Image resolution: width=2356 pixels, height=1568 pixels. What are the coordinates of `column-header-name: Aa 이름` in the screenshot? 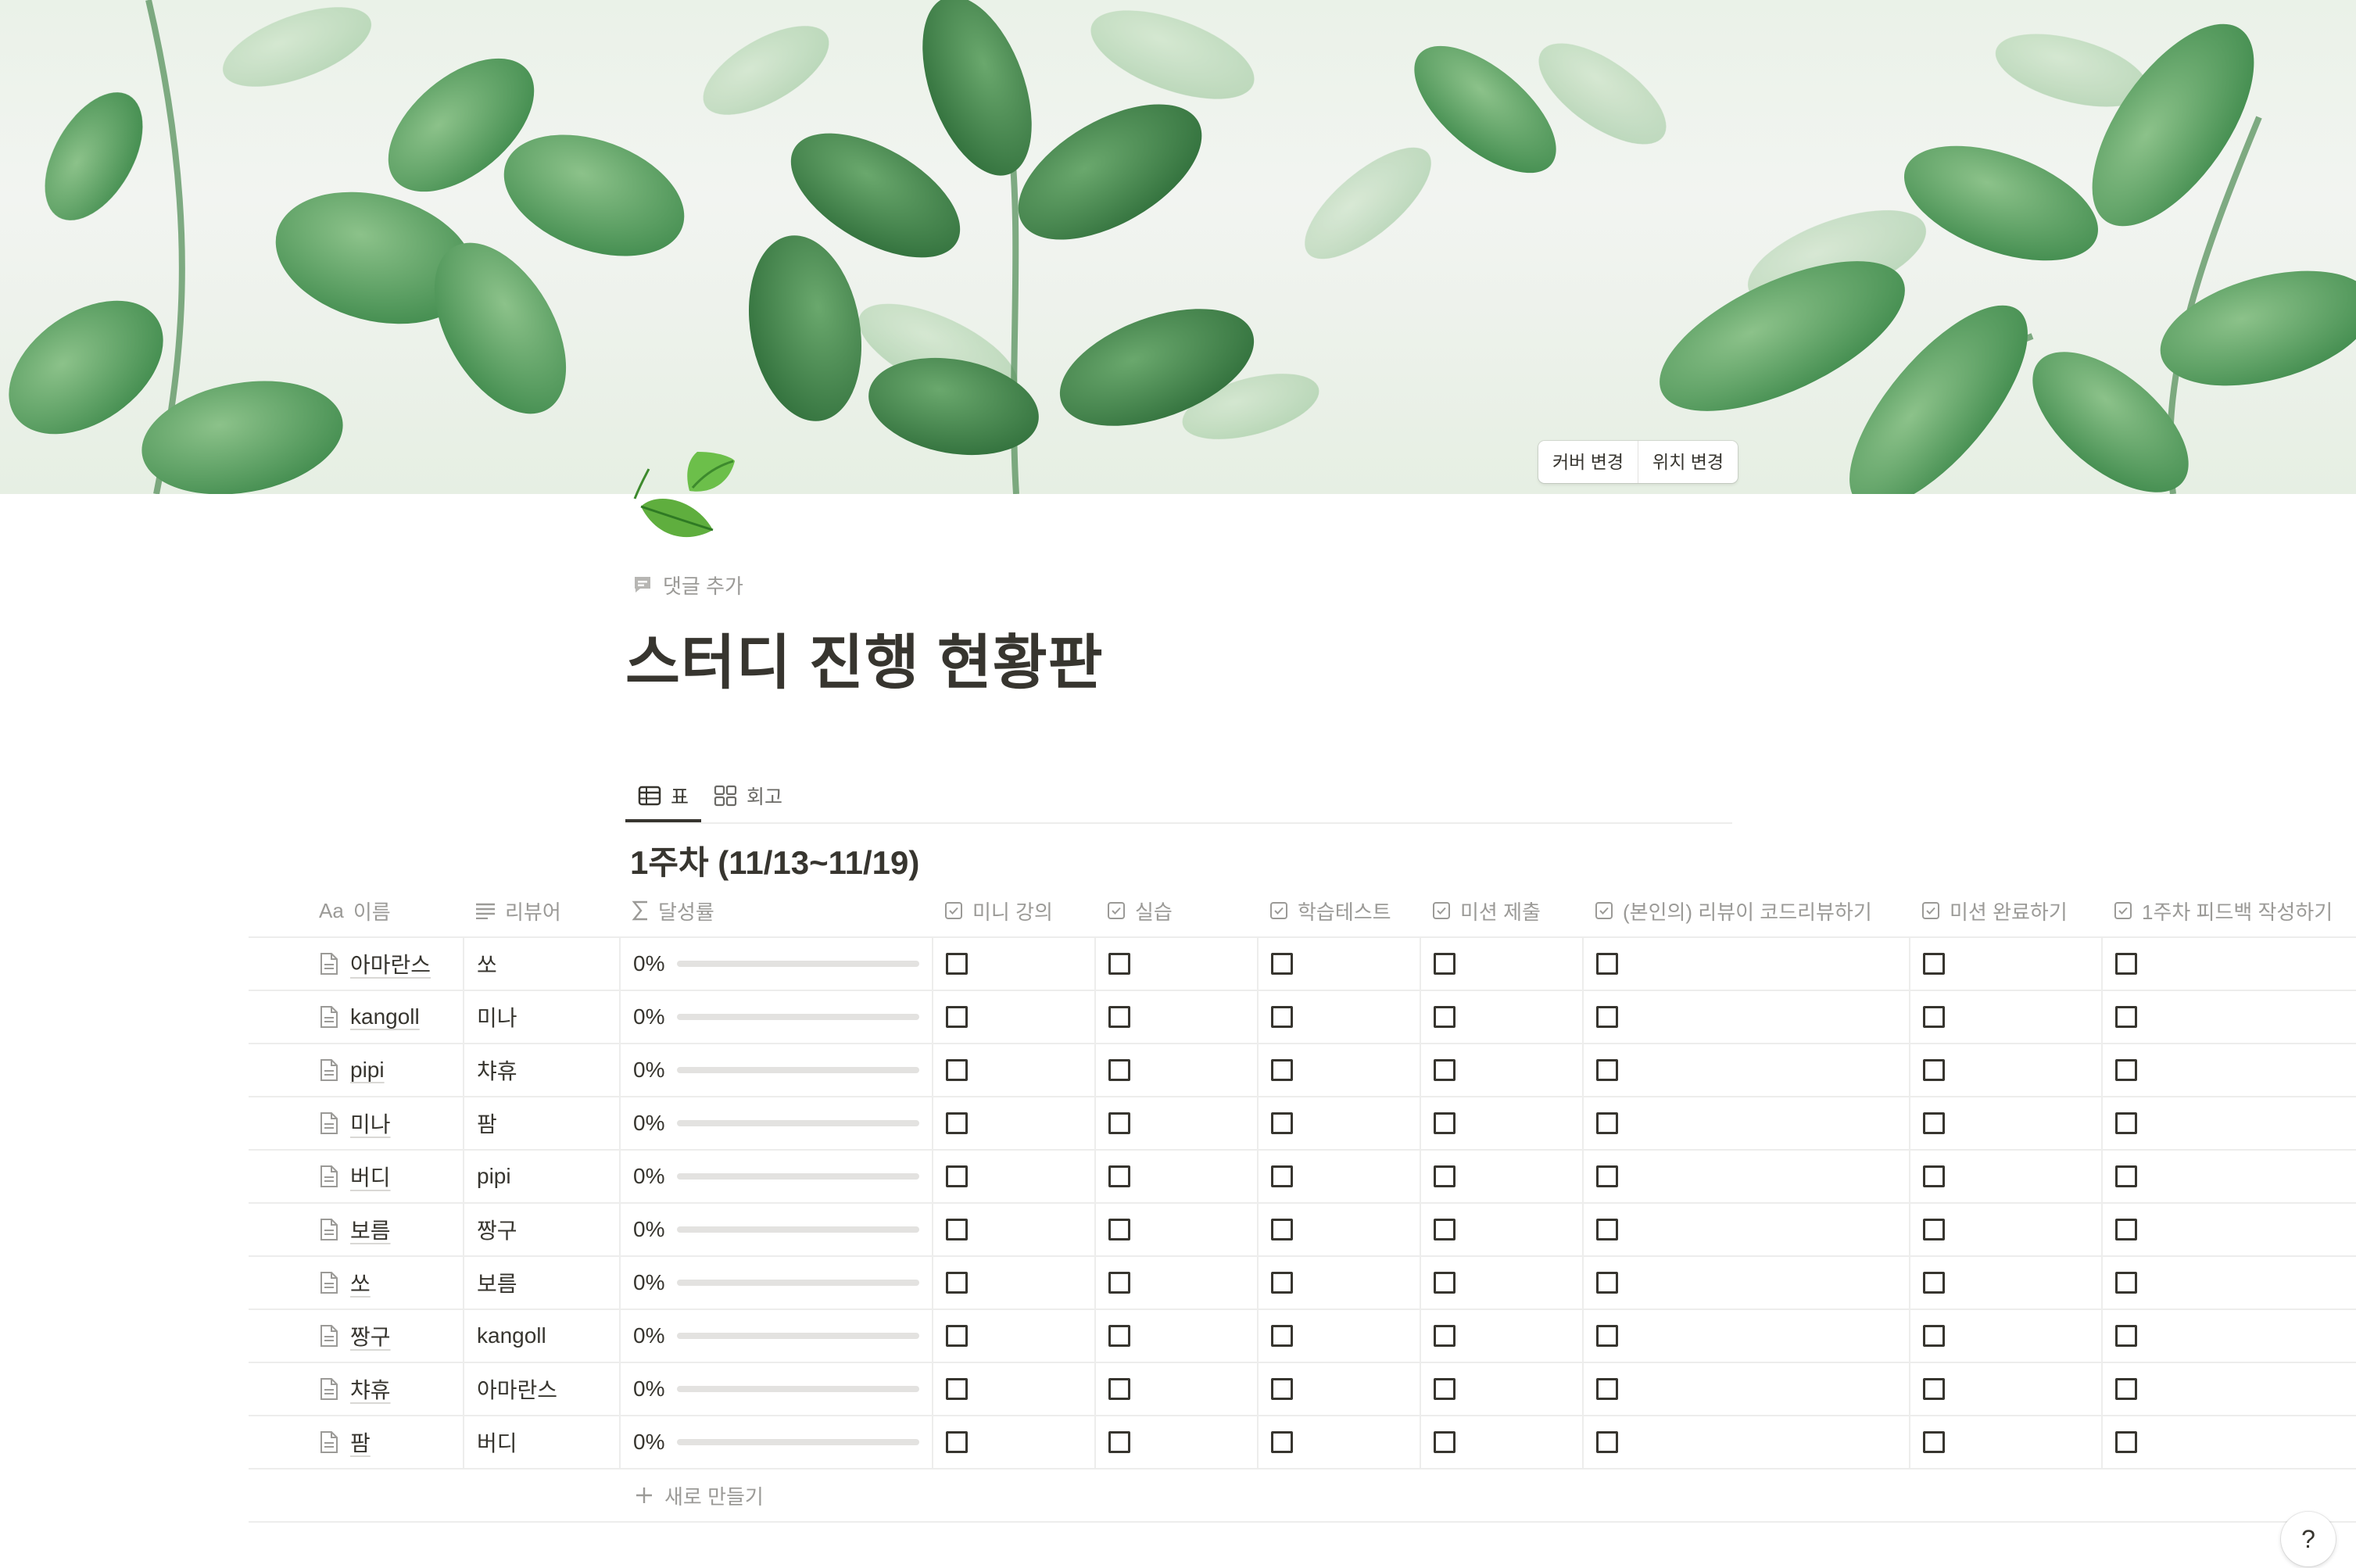 It's located at (384, 910).